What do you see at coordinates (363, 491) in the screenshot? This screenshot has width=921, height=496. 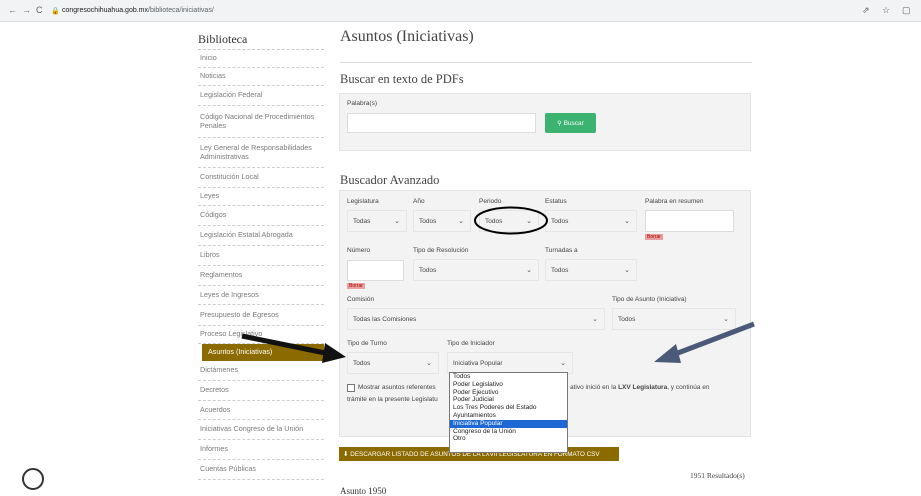 I see `first-result-title: Asunto 1950` at bounding box center [363, 491].